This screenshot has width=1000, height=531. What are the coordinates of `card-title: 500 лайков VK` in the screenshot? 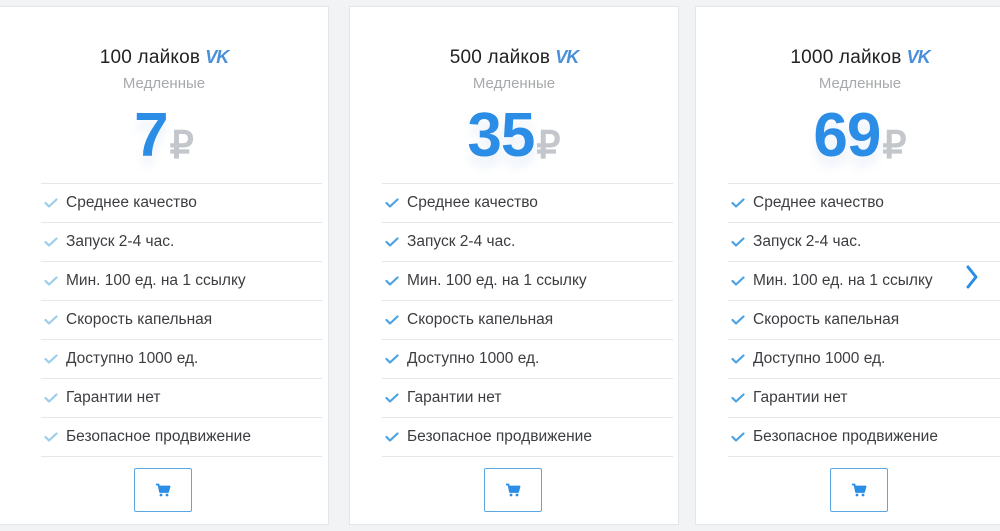 It's located at (514, 57).